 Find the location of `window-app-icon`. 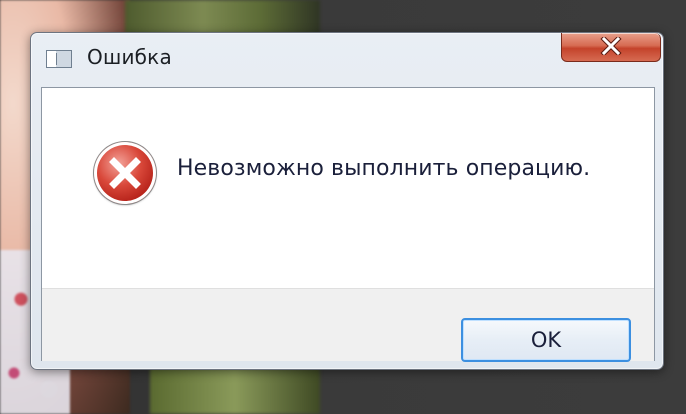

window-app-icon is located at coordinates (59, 59).